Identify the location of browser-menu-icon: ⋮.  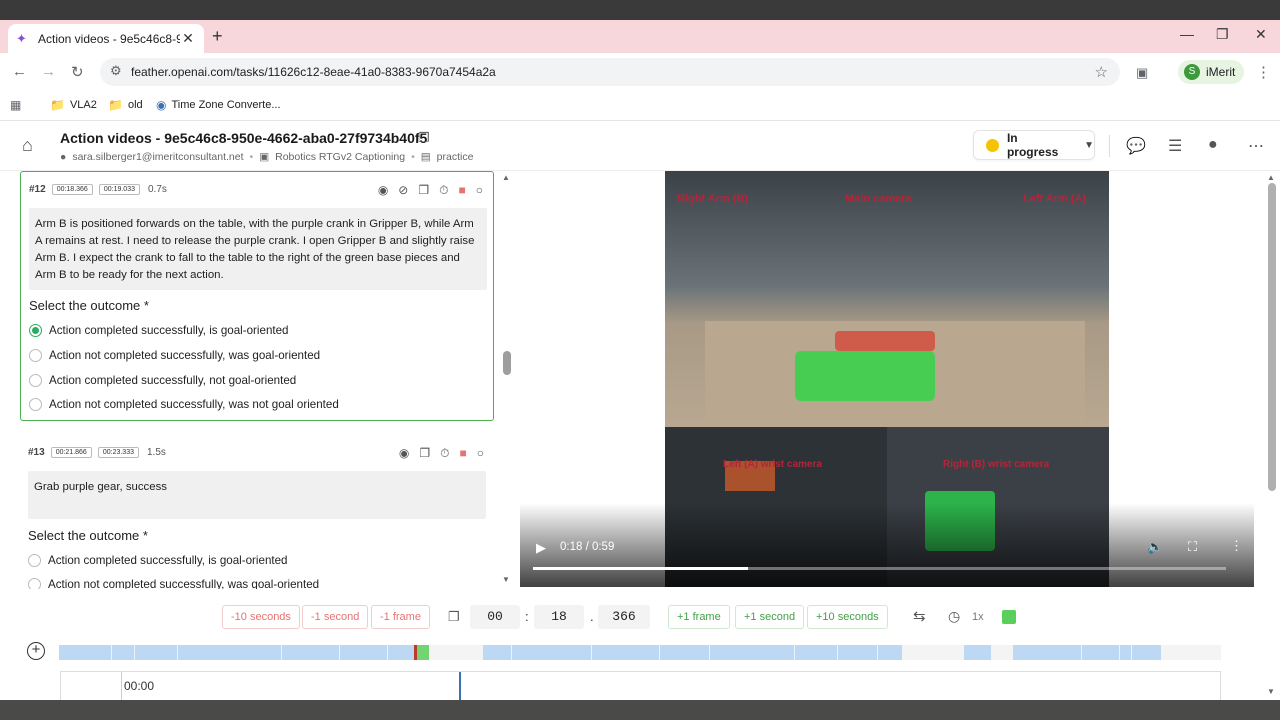
(1263, 72).